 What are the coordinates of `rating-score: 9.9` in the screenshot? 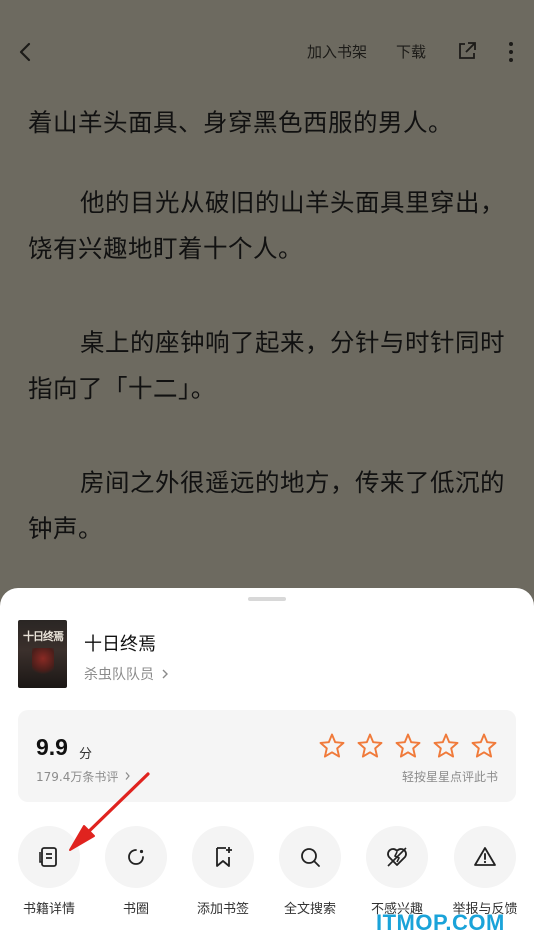 It's located at (52, 747).